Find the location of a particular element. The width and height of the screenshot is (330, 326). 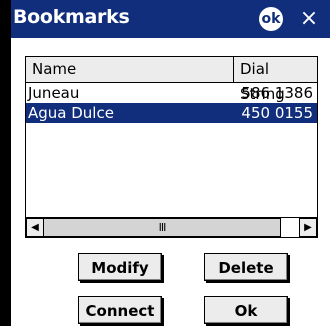

title-bar: Bookmarks ok × is located at coordinates (170, 19).